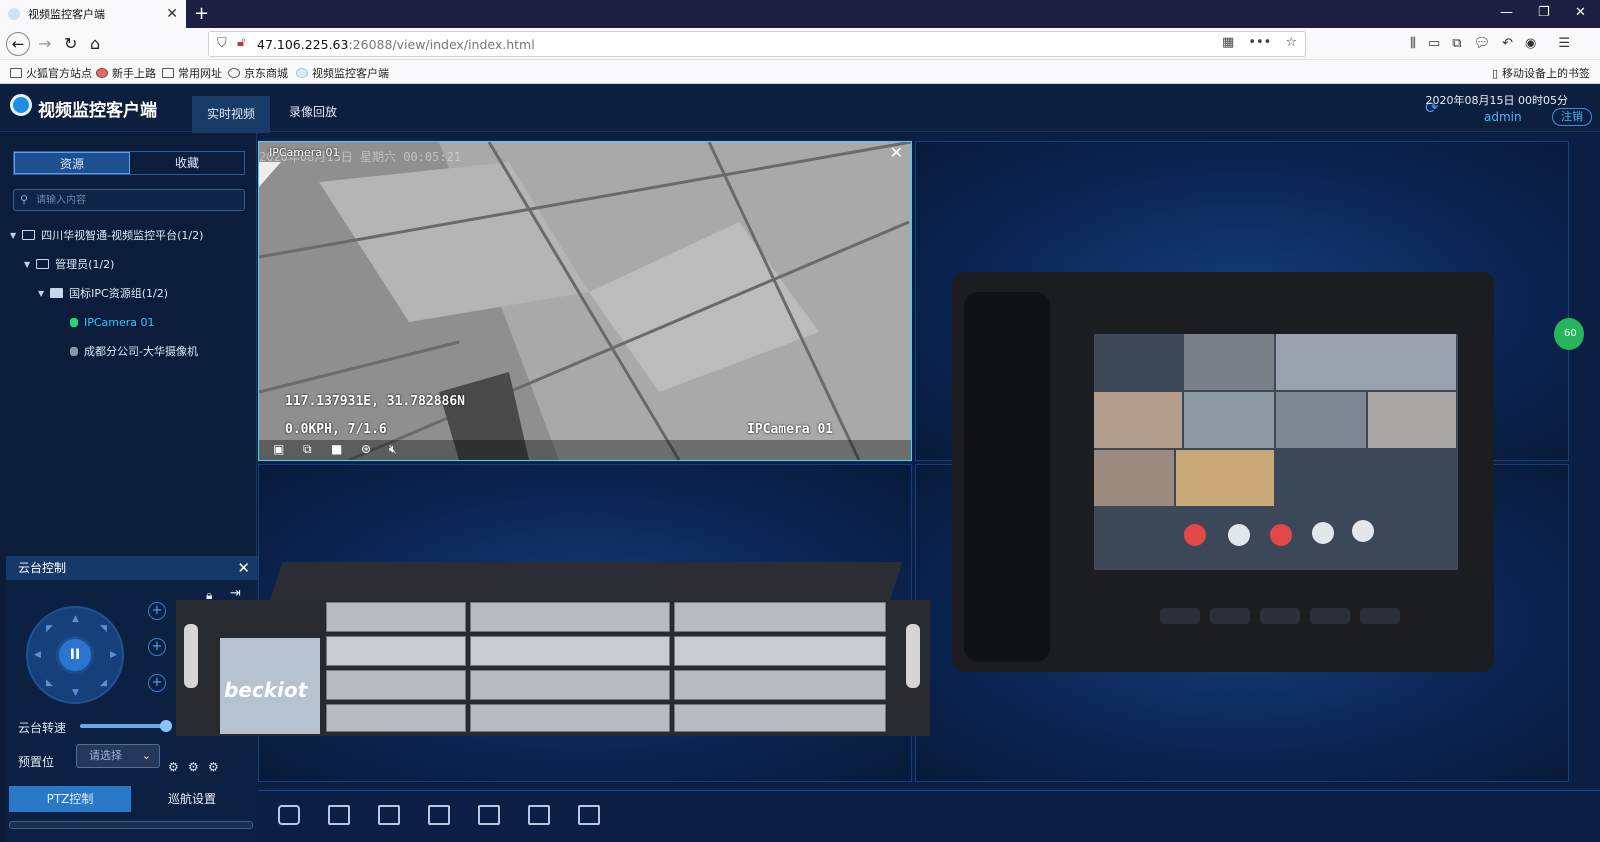  Describe the element at coordinates (1544, 12) in the screenshot. I see `restore-icon: ❐` at that location.